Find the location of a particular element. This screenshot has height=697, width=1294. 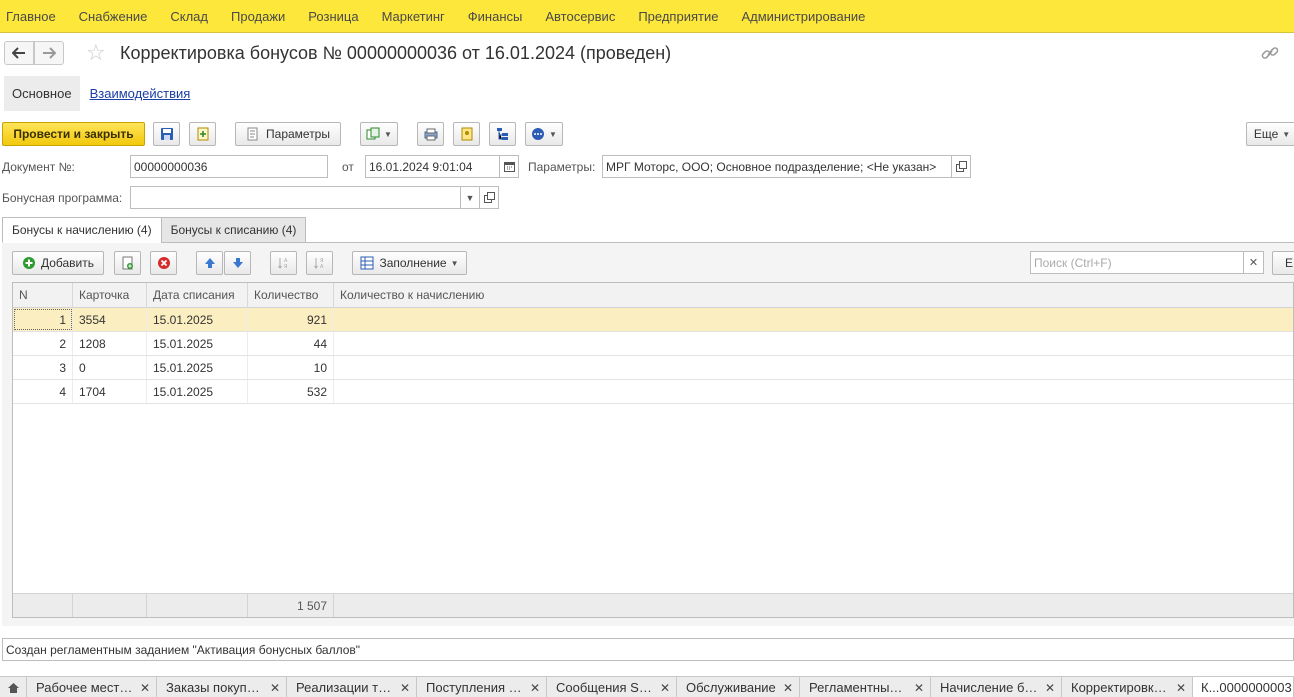

menu-item-supply: Снабжение is located at coordinates (113, 16).